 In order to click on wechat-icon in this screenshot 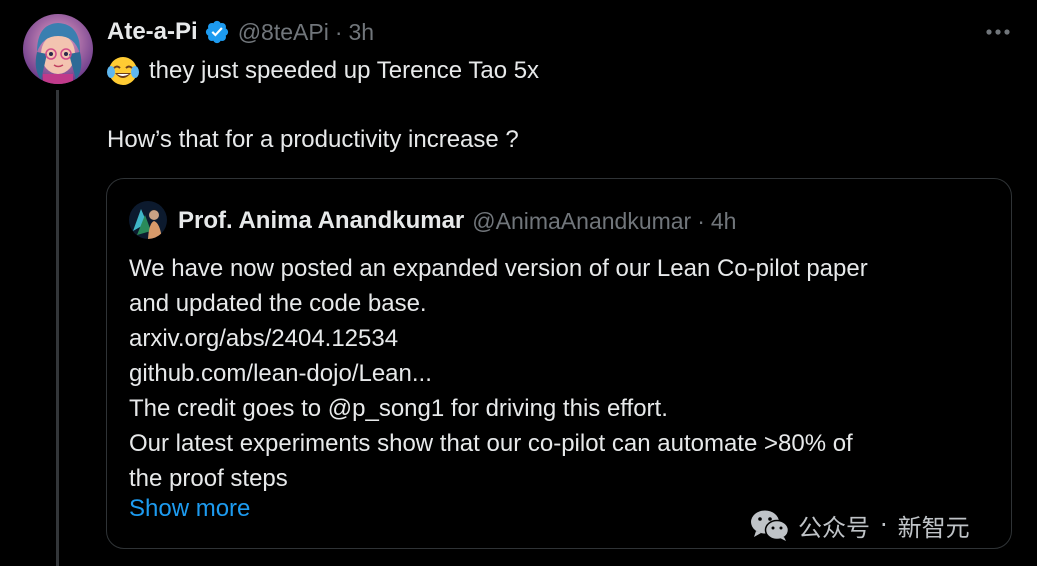, I will do `click(770, 525)`.